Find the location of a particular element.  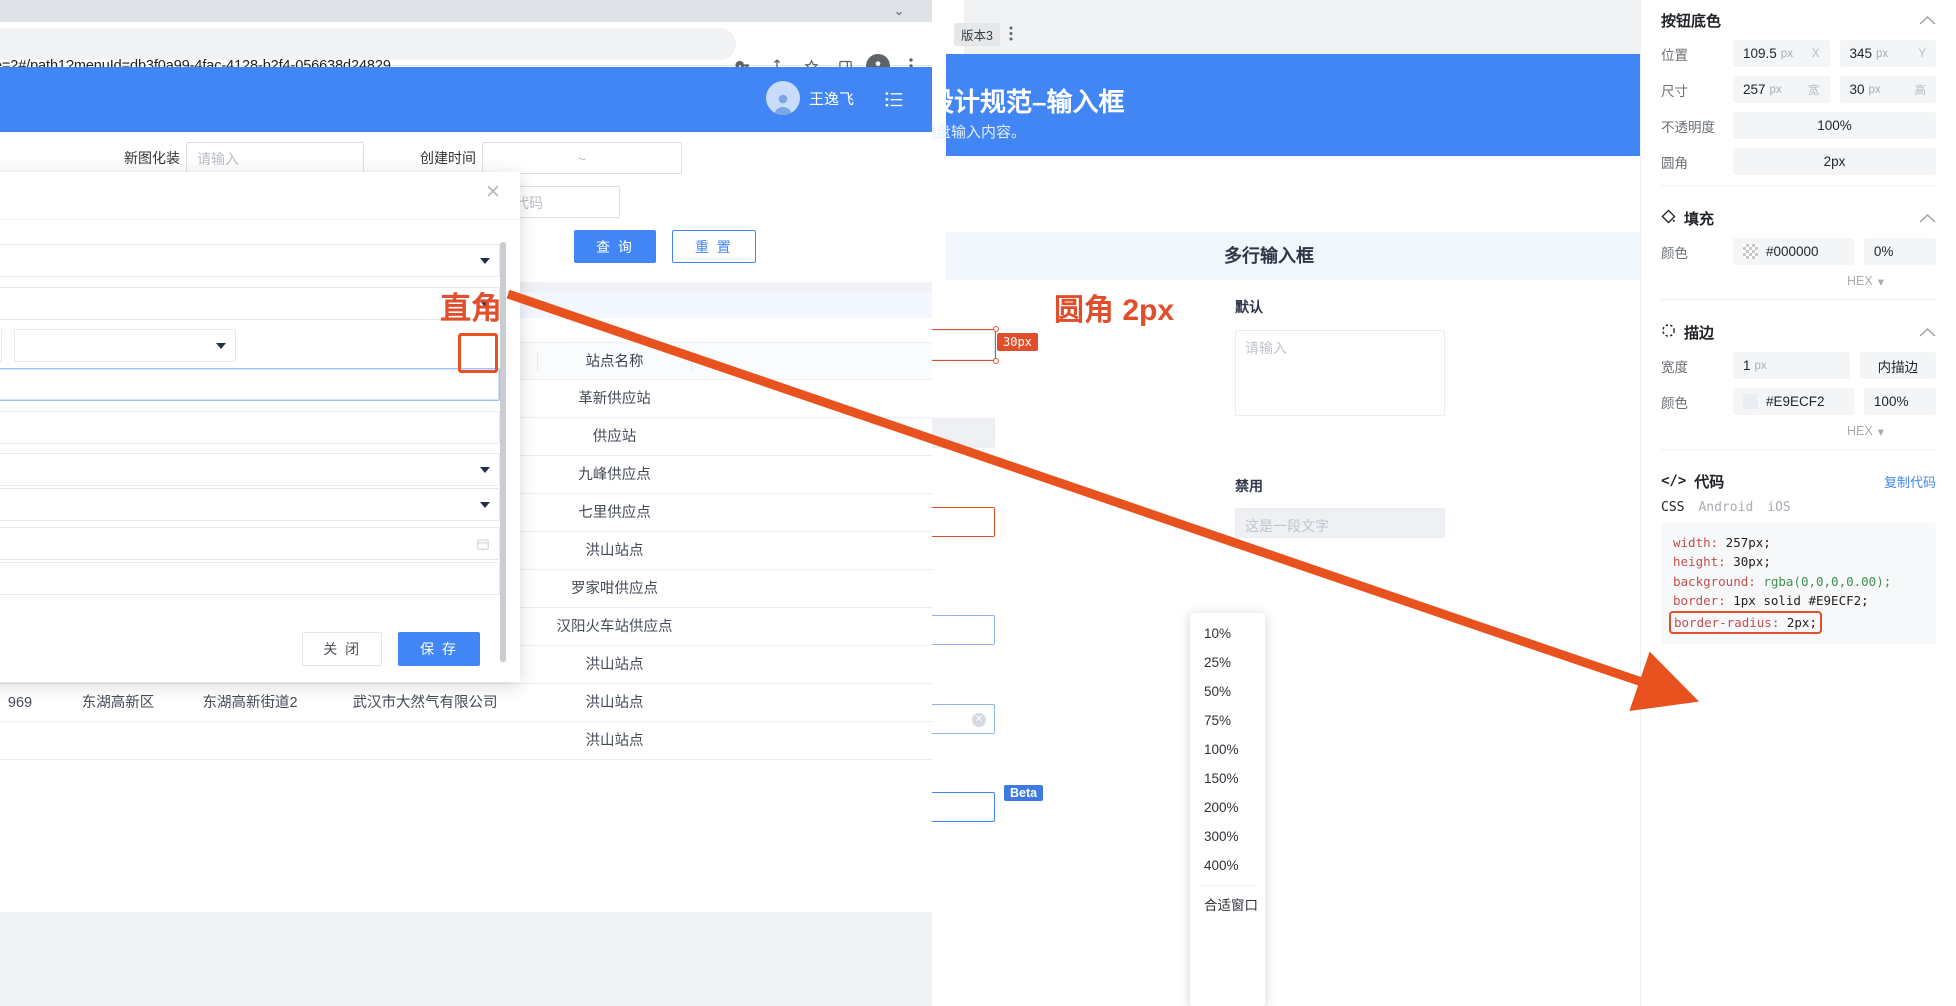

input-active: | is located at coordinates (963, 807).